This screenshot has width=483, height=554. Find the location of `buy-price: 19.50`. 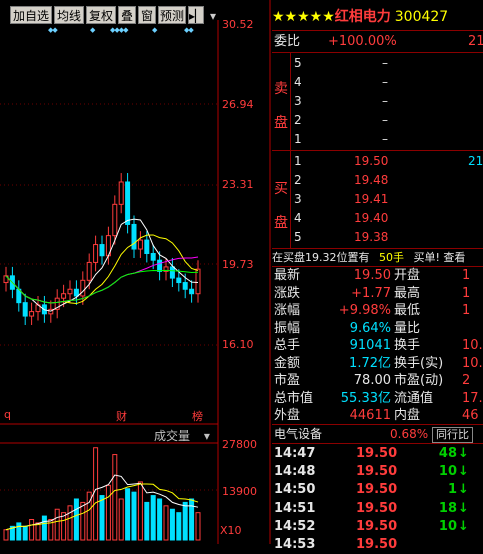

buy-price: 19.50 is located at coordinates (371, 161).